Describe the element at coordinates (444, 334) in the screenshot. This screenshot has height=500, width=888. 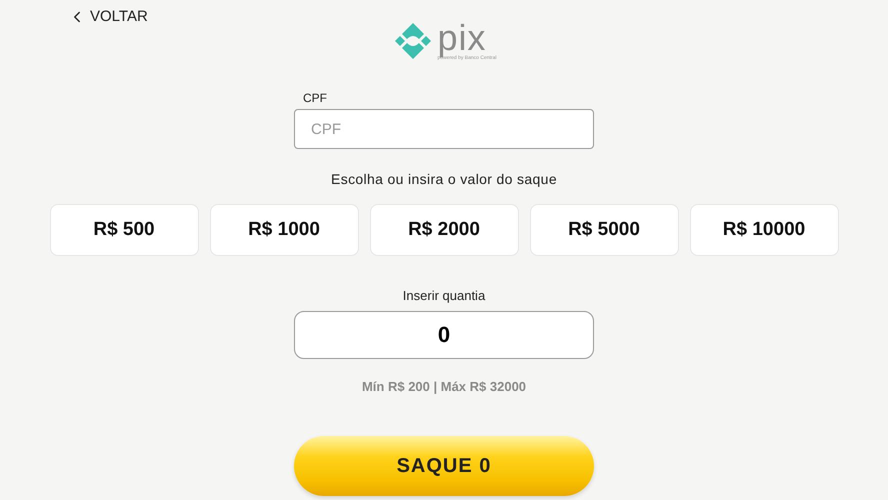
I see `amount-field: 0` at that location.